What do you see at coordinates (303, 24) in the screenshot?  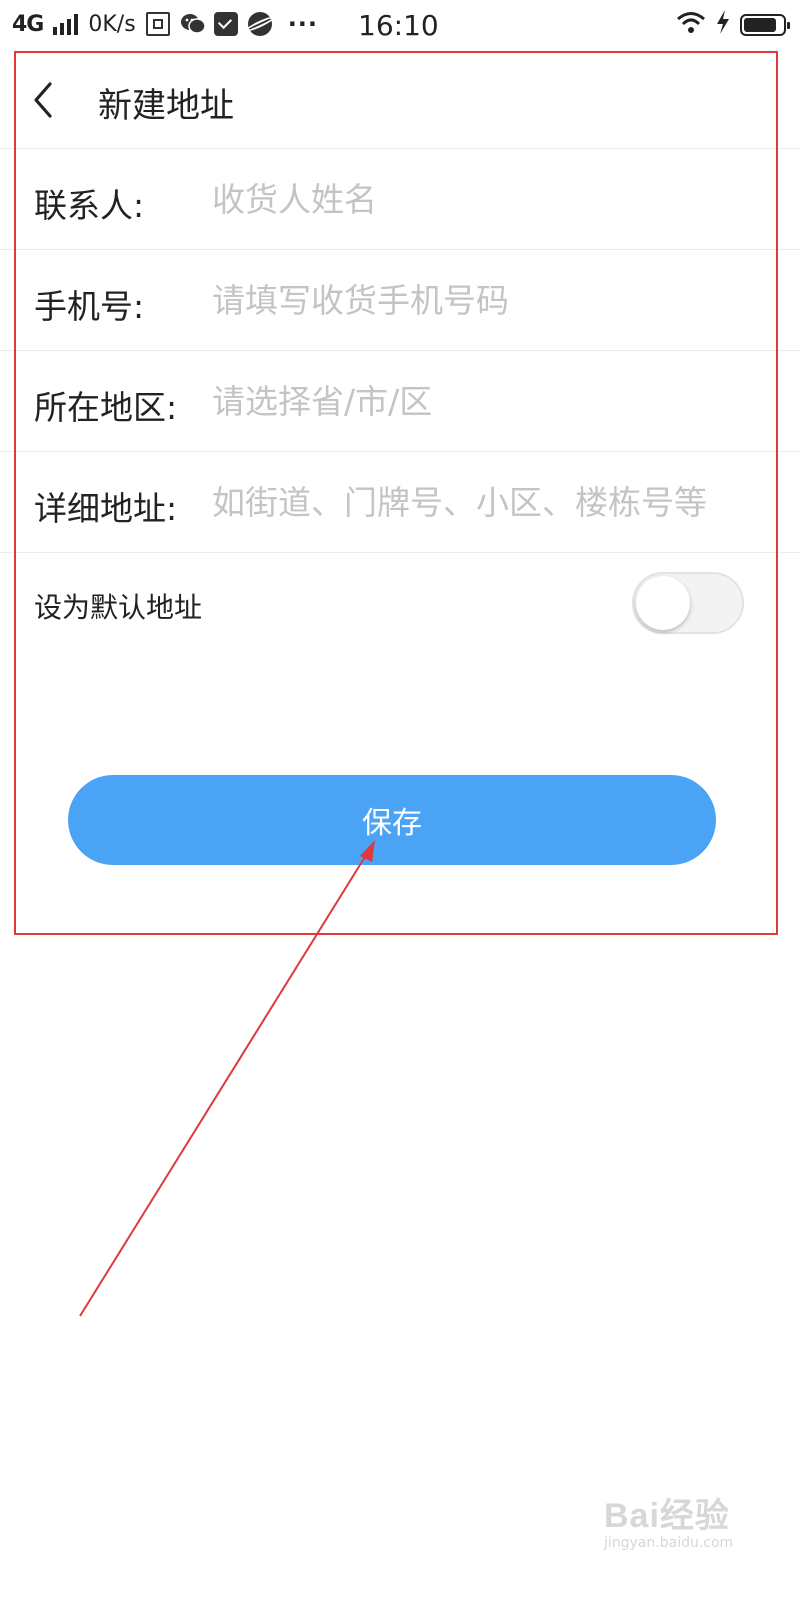 I see `more-notifications-icon: ···` at bounding box center [303, 24].